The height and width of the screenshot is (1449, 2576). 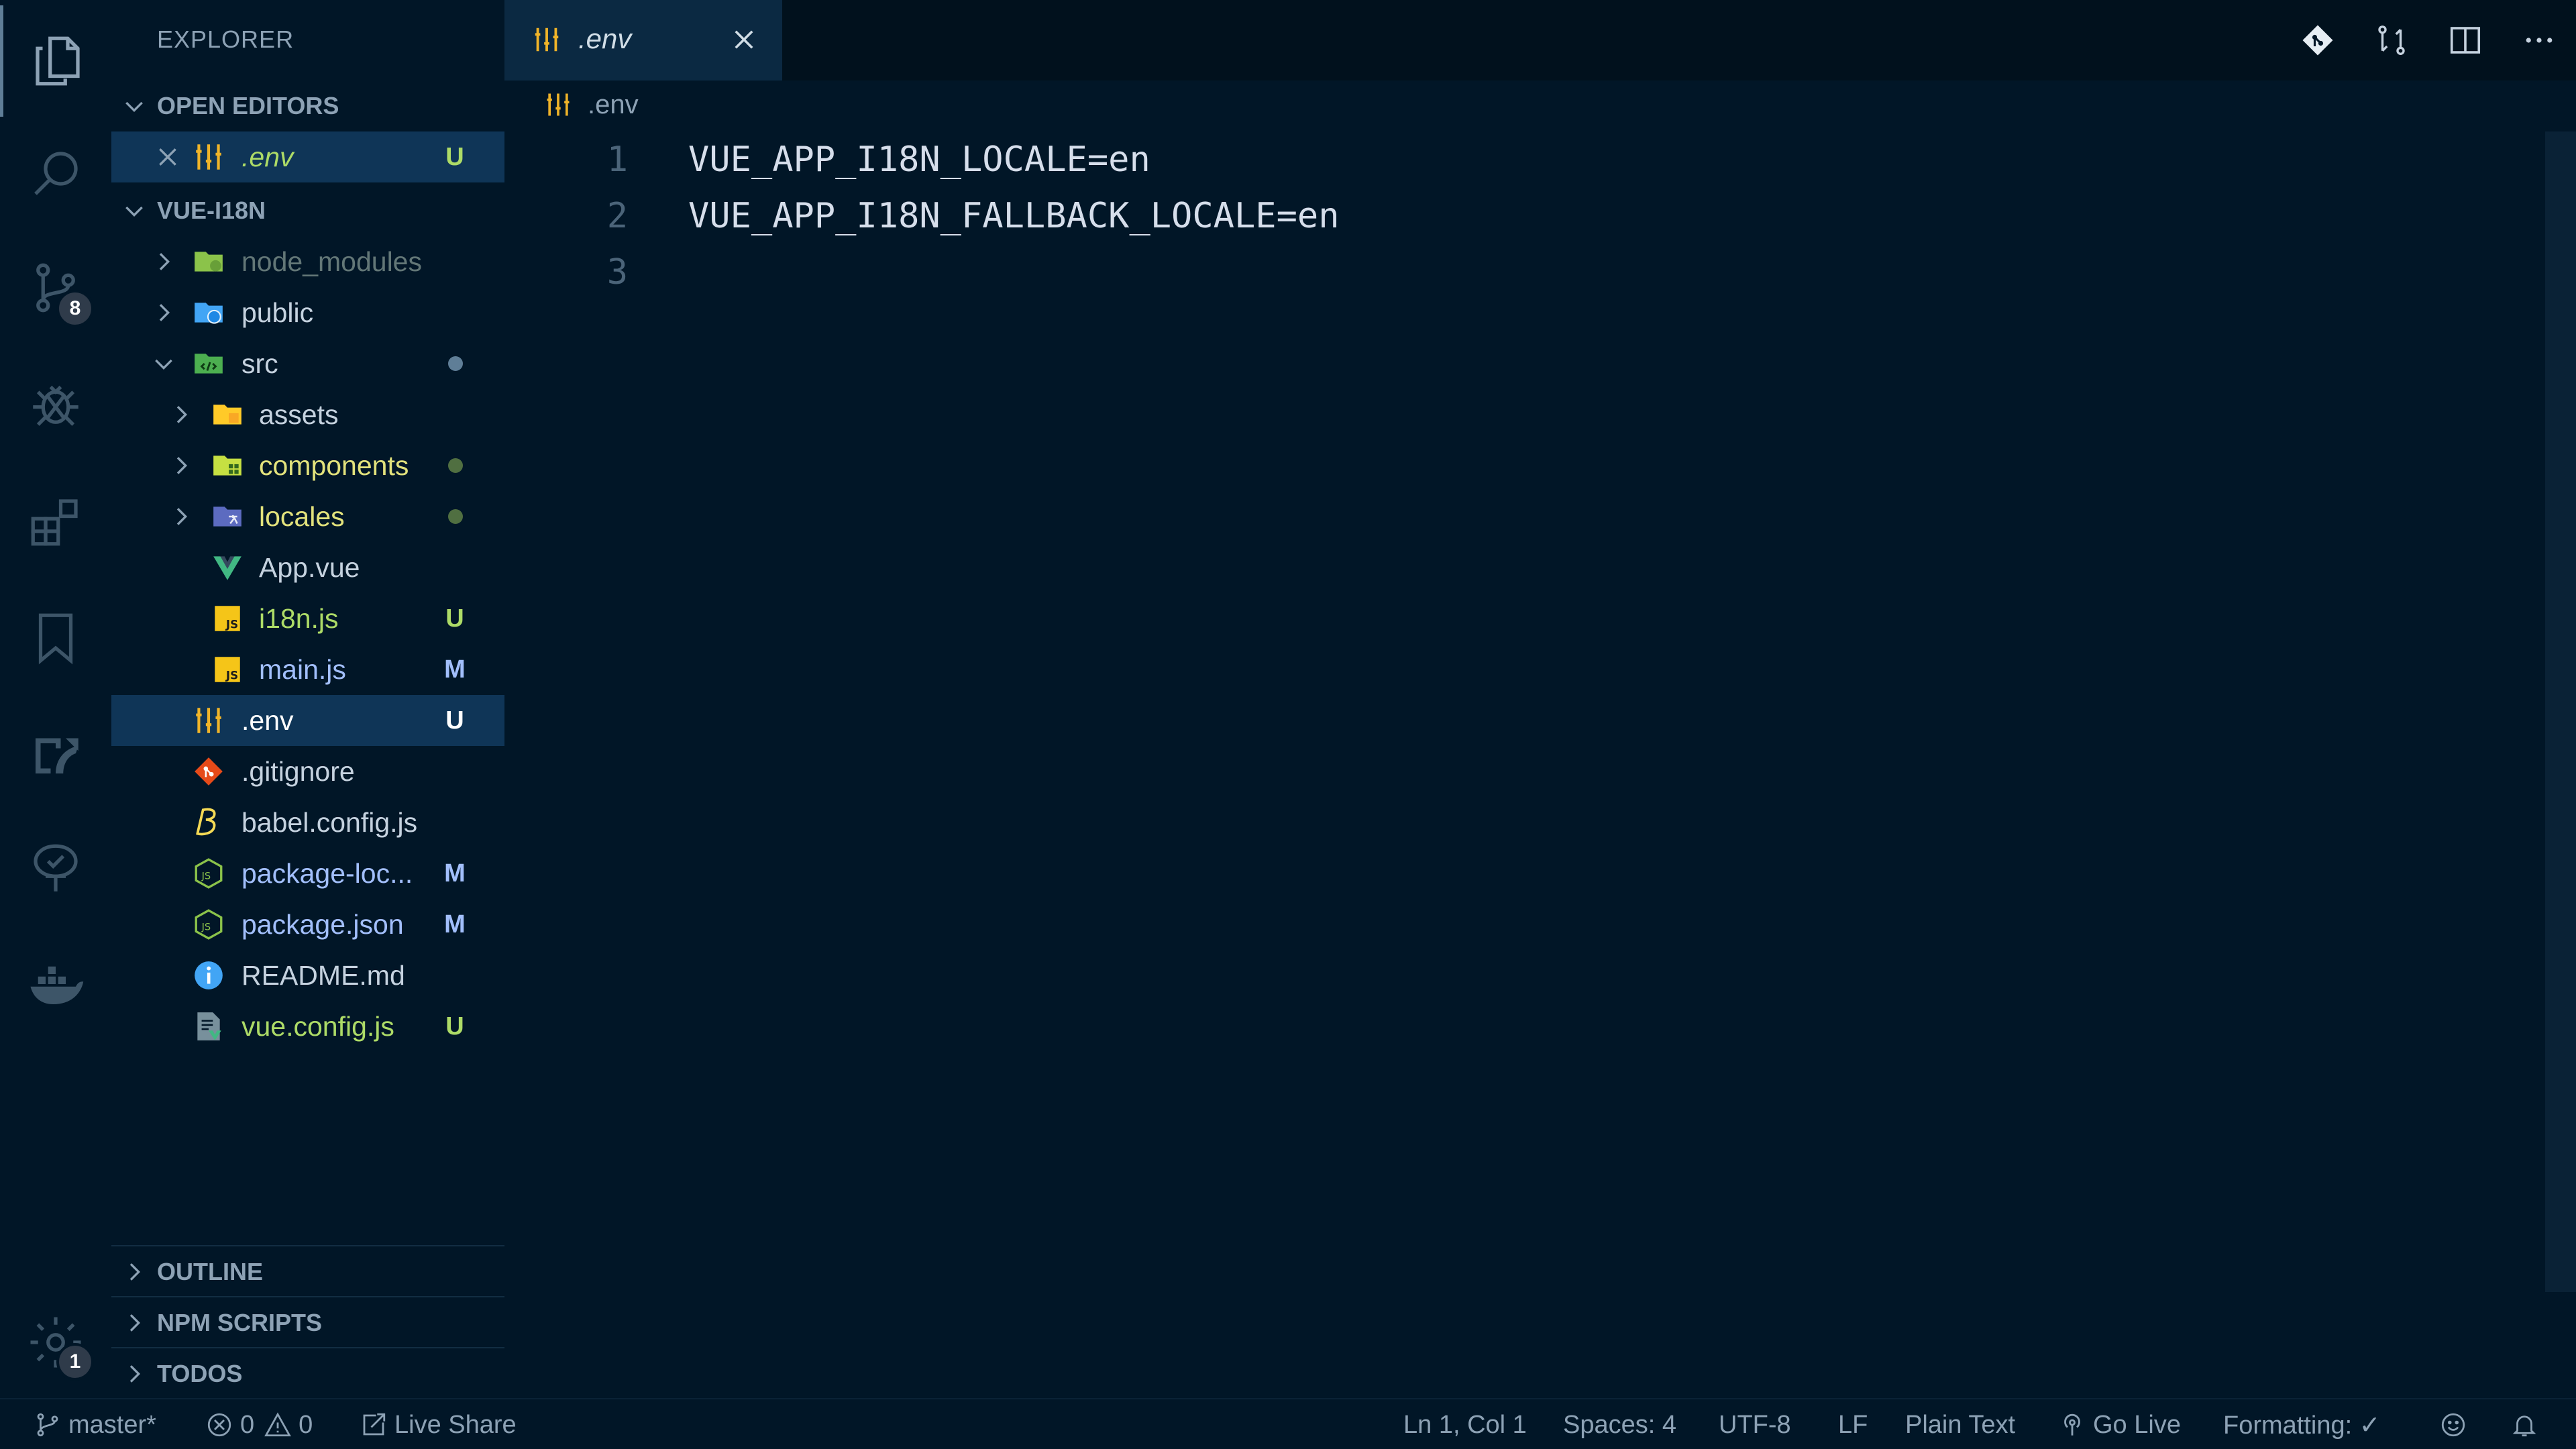 I want to click on go-live-status: Go Live, so click(x=2119, y=1424).